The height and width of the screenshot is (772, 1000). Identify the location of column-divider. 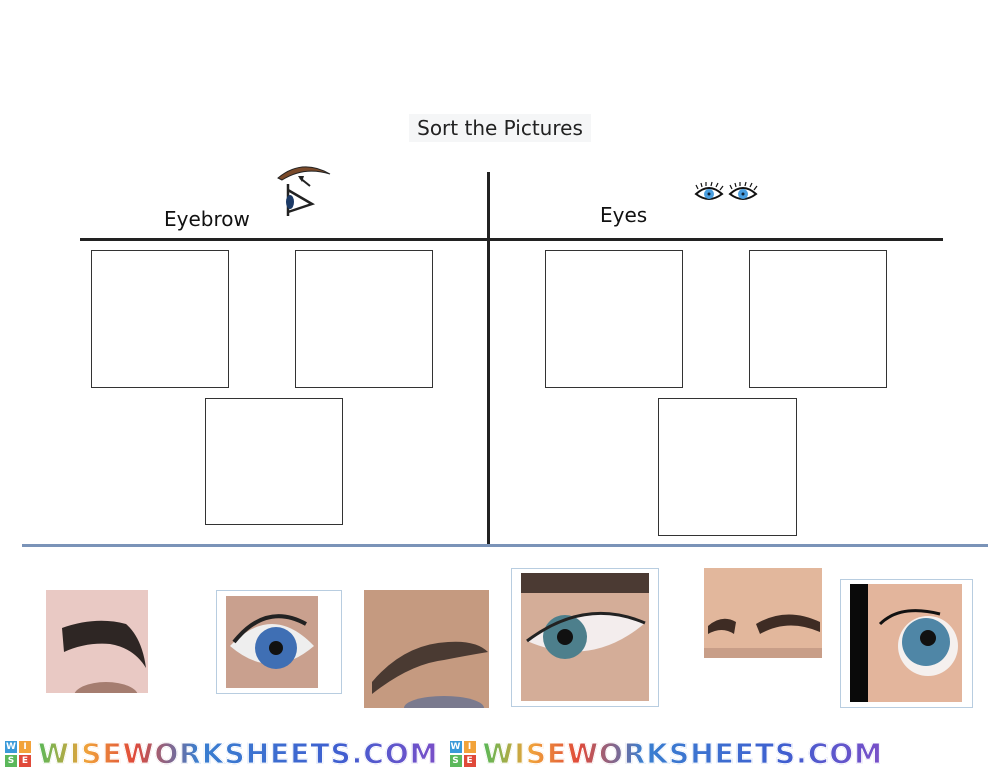
(488, 358).